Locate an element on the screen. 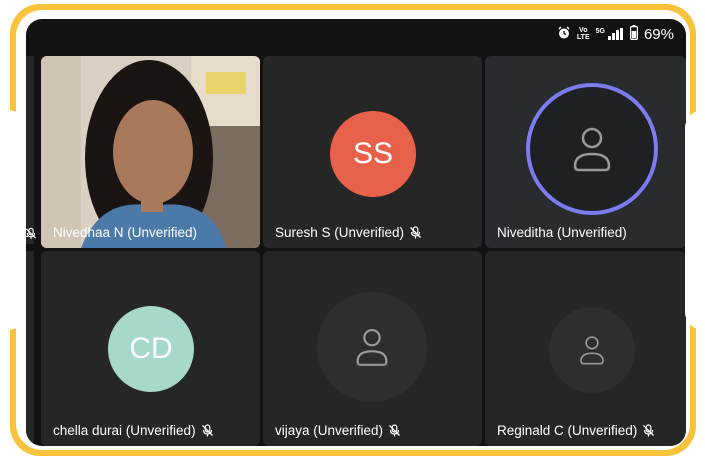 The height and width of the screenshot is (460, 705). volte-bottom-label: LTE is located at coordinates (583, 37).